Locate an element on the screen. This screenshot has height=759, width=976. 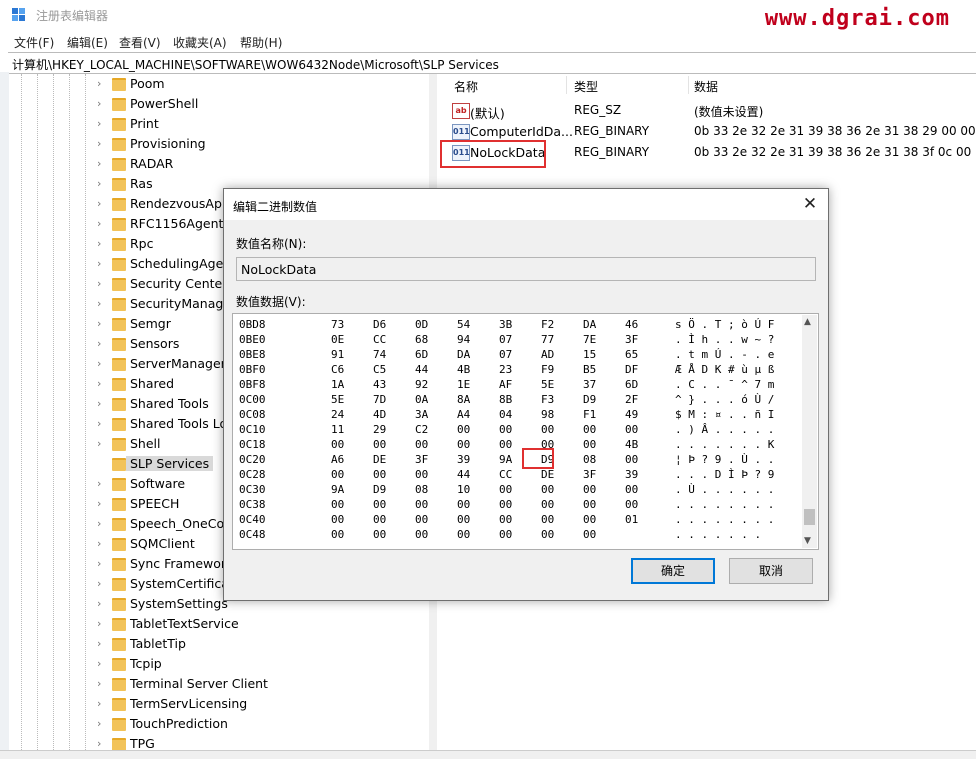
column-header-name: 名称 is located at coordinates (466, 86).